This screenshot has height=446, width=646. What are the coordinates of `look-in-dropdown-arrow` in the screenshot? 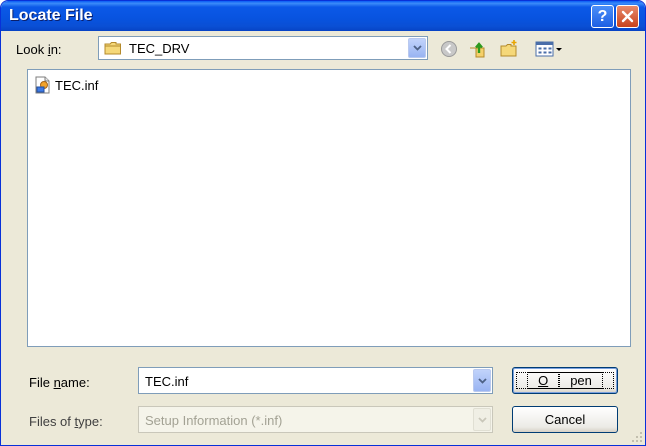 It's located at (417, 48).